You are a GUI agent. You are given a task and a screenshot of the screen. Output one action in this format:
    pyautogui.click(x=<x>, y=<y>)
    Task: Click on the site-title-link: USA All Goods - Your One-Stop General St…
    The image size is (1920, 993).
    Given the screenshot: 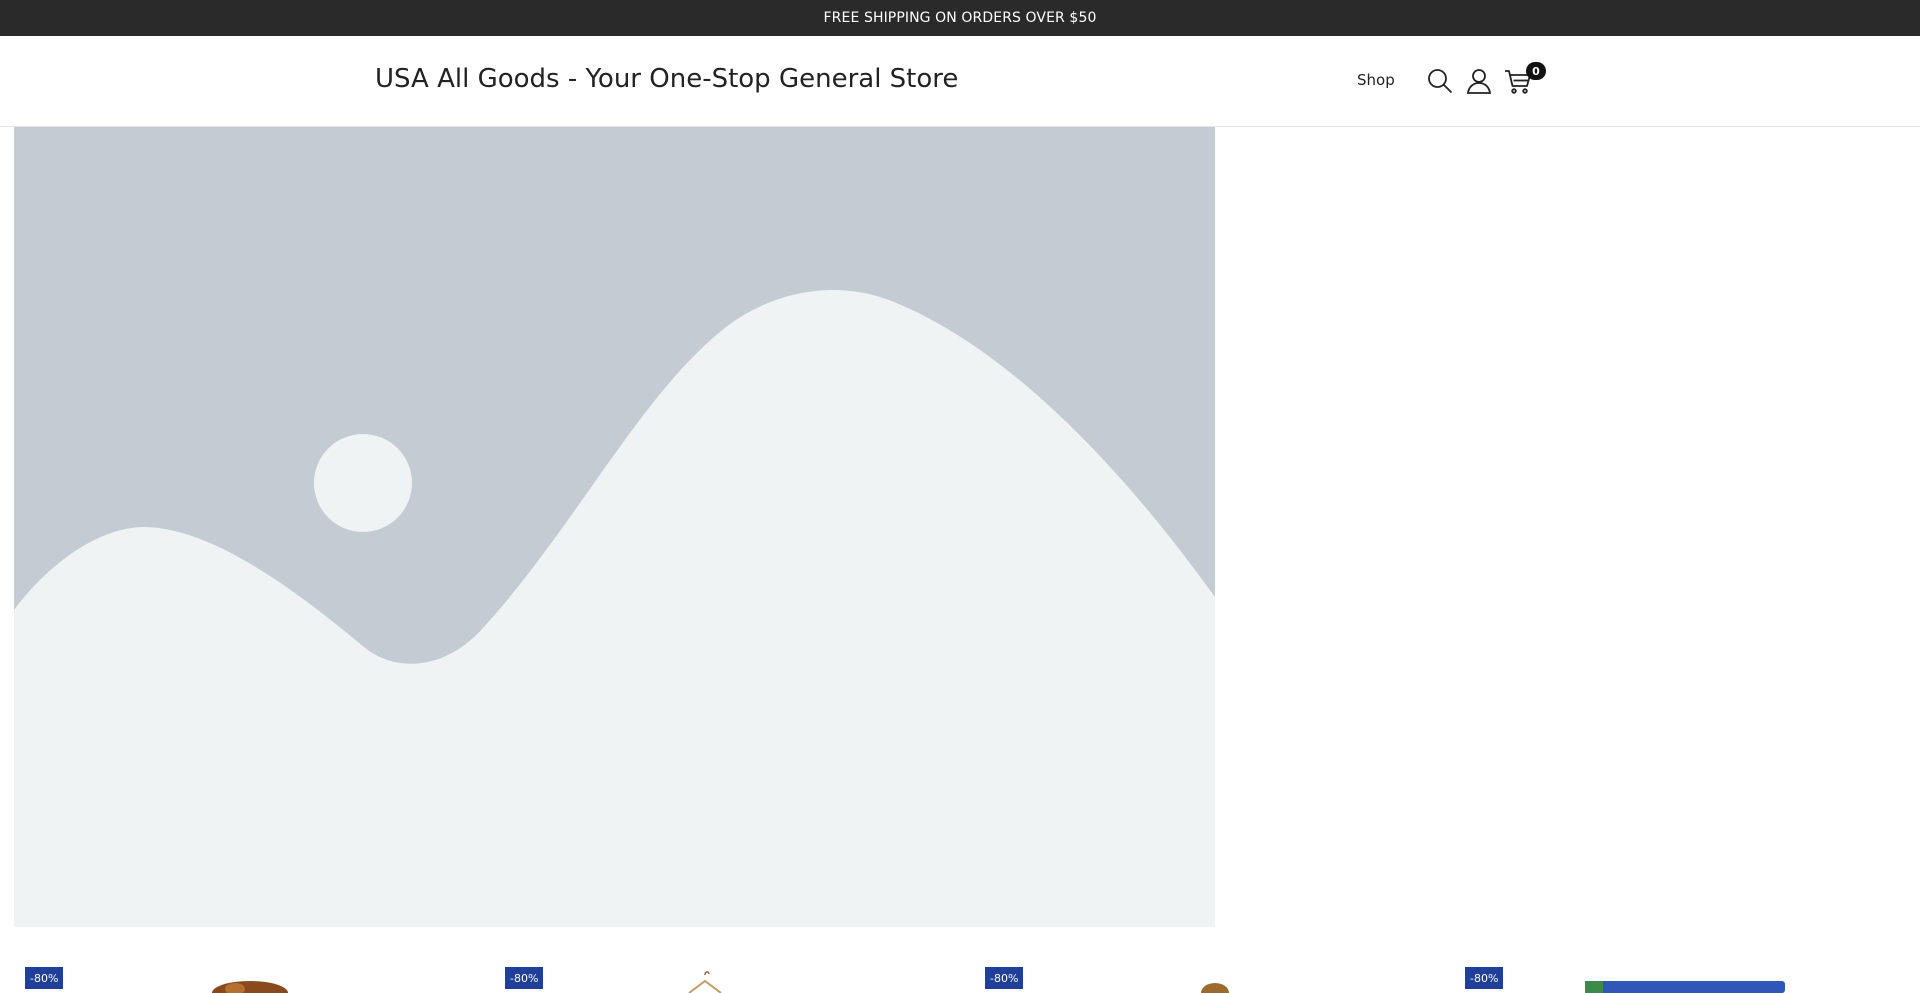 What is the action you would take?
    pyautogui.click(x=666, y=79)
    